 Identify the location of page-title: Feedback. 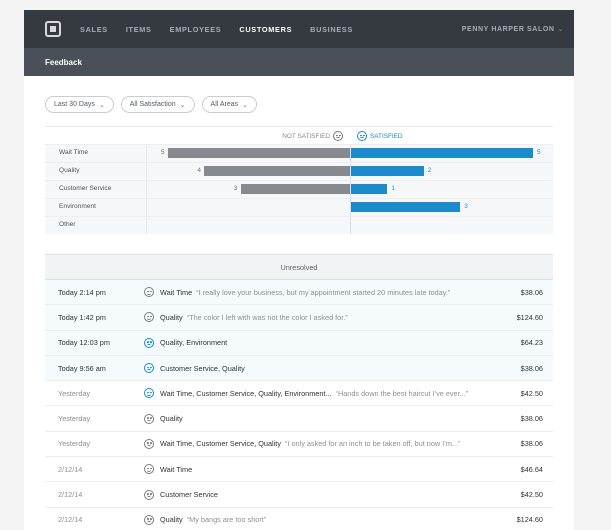
(63, 62).